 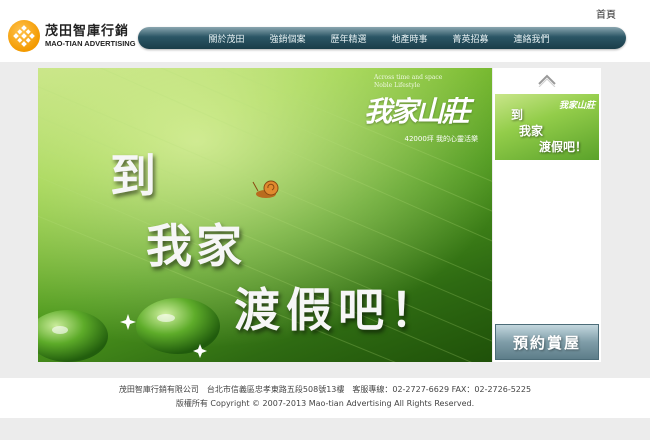 What do you see at coordinates (517, 115) in the screenshot?
I see `thumb-line-1: 到` at bounding box center [517, 115].